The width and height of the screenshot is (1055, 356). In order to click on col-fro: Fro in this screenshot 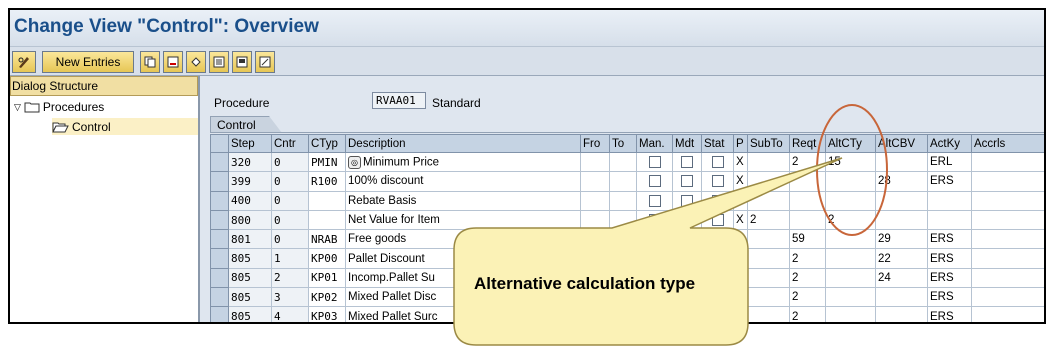, I will do `click(595, 143)`.